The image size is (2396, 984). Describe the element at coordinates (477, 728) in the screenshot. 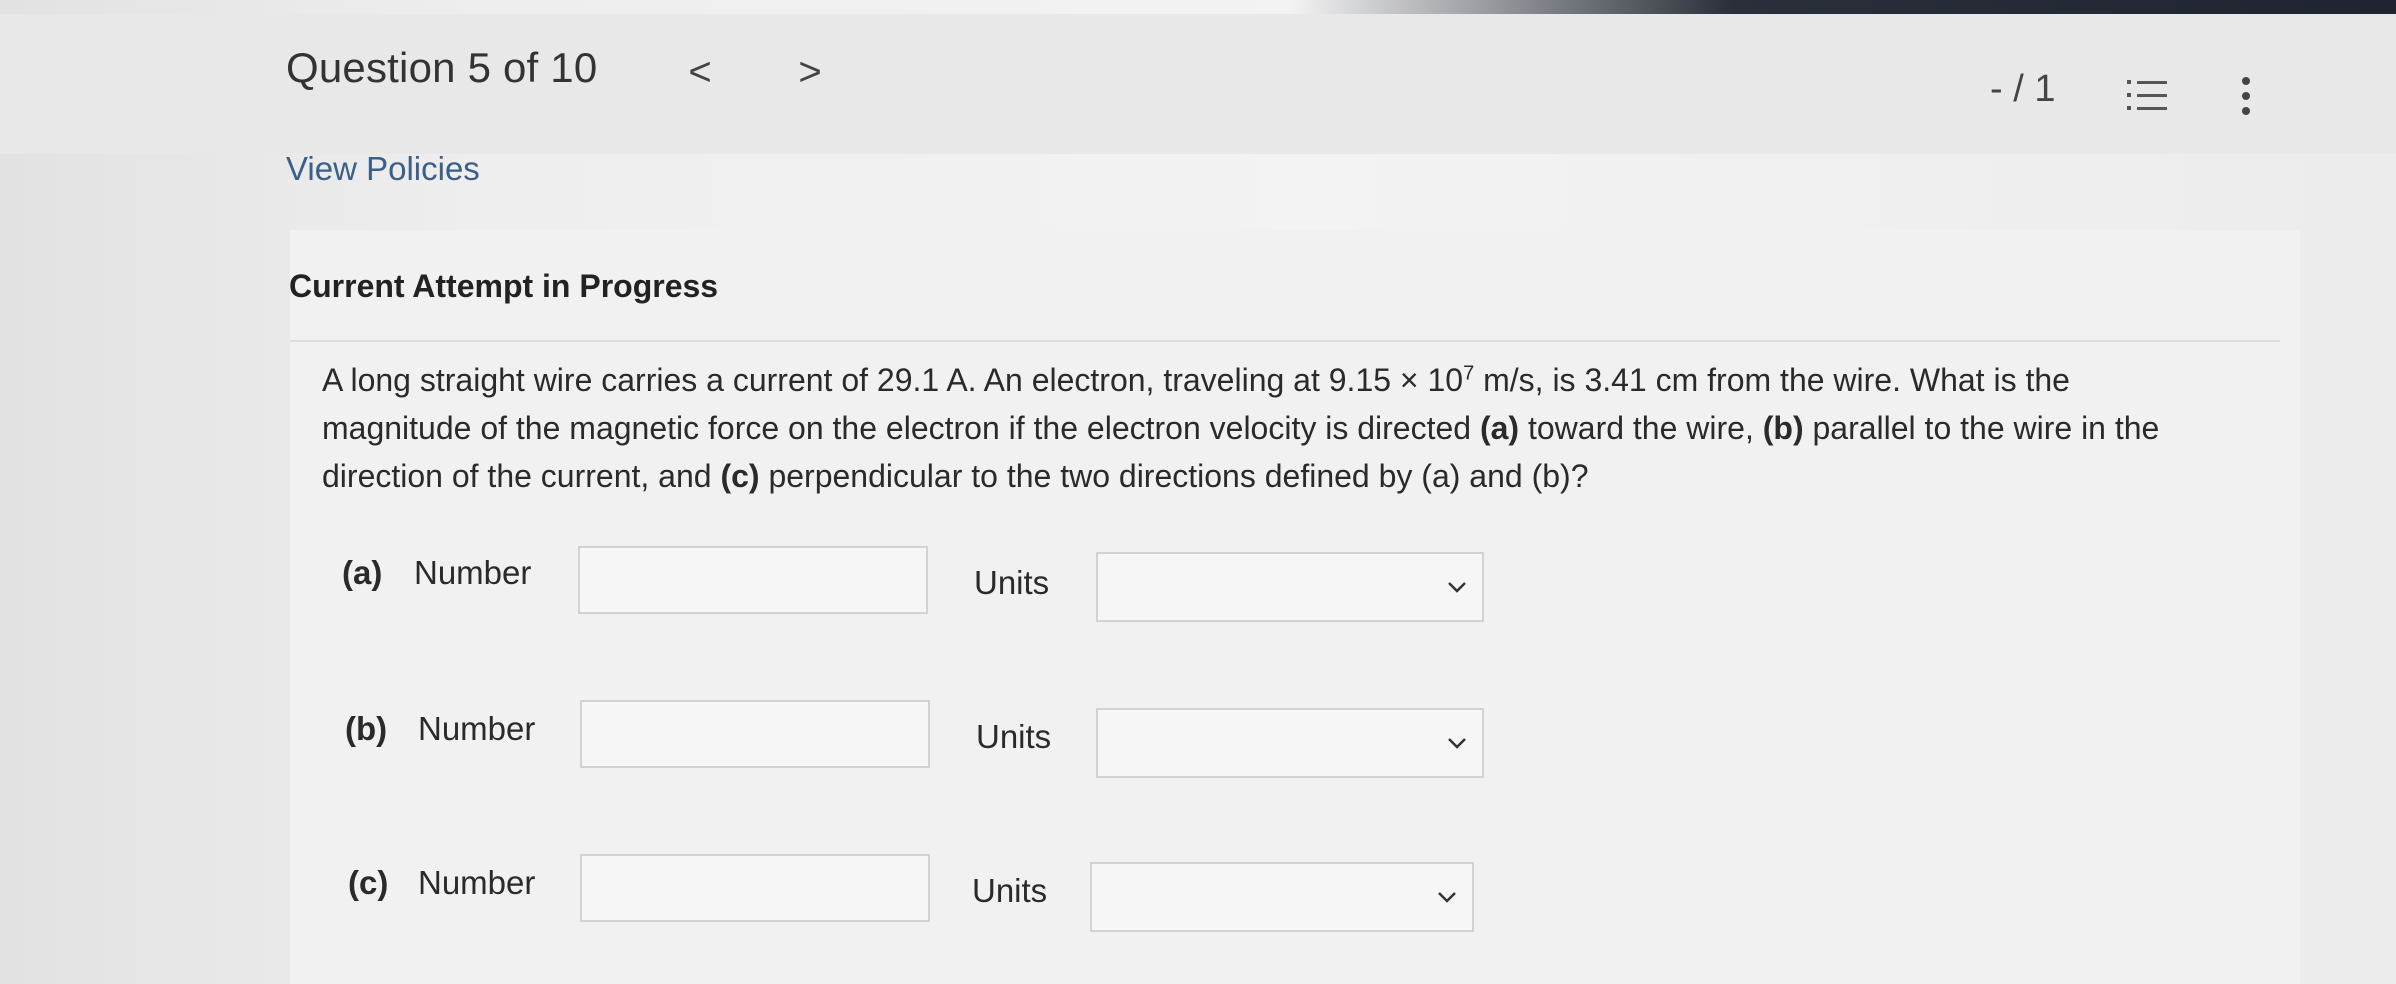

I see `part-b-number-label: Number` at that location.